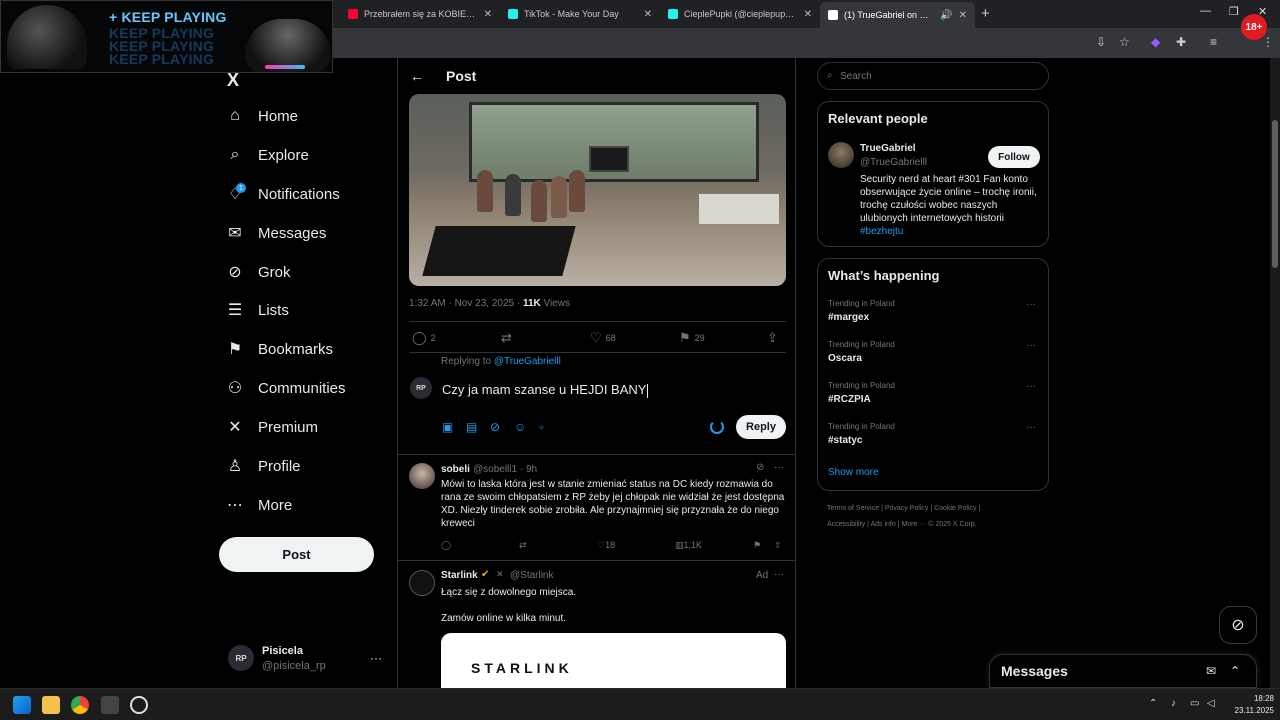 The image size is (1280, 720). Describe the element at coordinates (1213, 42) in the screenshot. I see `media-icon: ≡` at that location.